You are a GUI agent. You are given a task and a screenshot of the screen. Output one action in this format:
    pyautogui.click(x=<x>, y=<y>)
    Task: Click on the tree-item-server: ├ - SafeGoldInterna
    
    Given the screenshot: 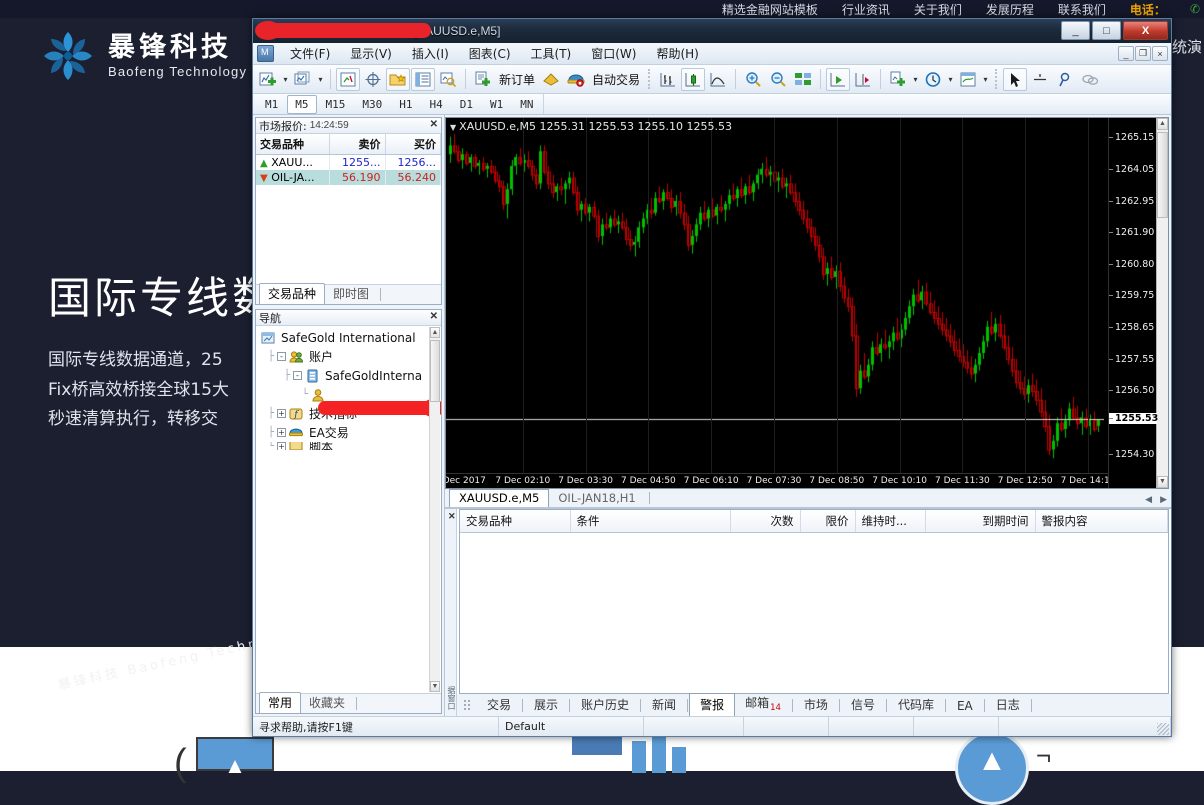 What is the action you would take?
    pyautogui.click(x=350, y=375)
    